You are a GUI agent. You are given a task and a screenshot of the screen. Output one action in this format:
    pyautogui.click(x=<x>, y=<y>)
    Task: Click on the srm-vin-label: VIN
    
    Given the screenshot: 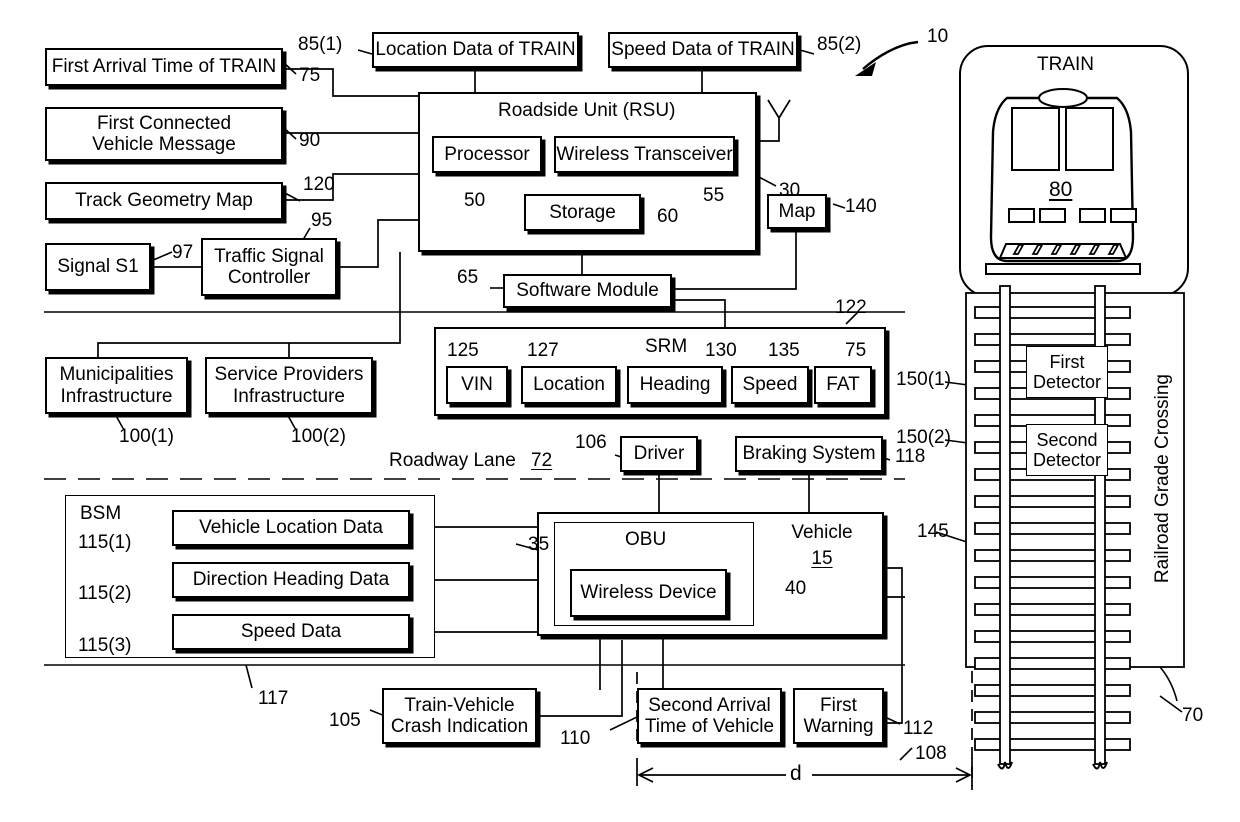 What is the action you would take?
    pyautogui.click(x=477, y=385)
    